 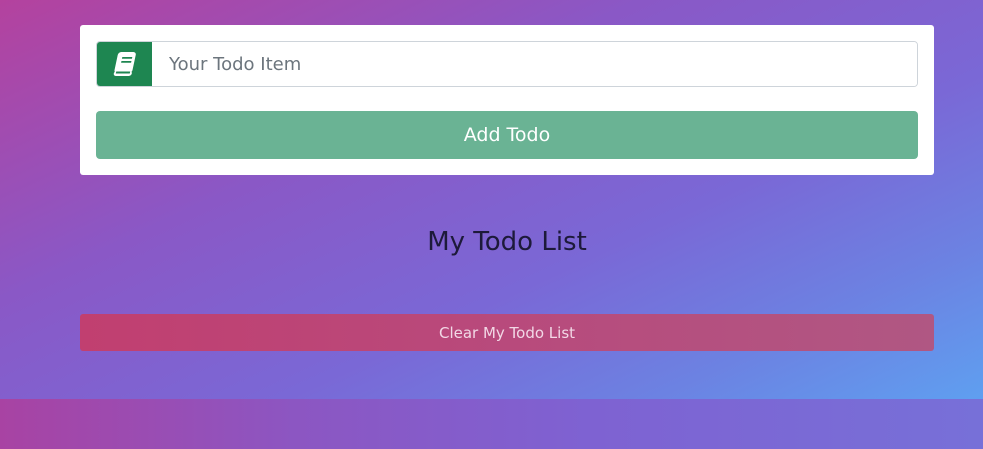 I want to click on footer-band, so click(x=491, y=424).